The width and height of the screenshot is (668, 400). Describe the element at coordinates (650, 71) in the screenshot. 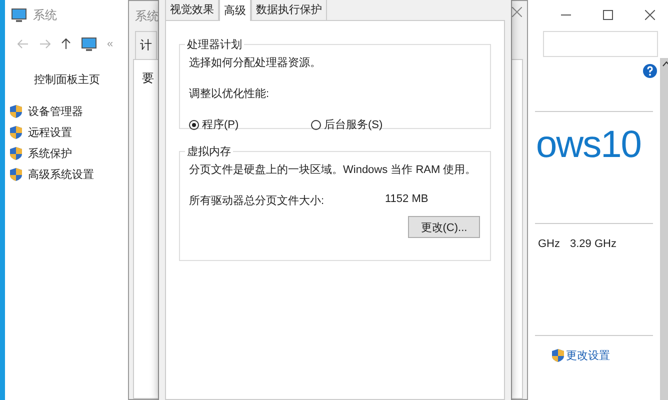

I see `help-icon` at that location.